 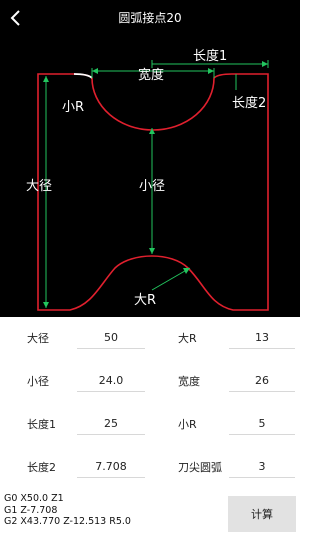 I want to click on small-r-label: 小R, so click(x=73, y=107).